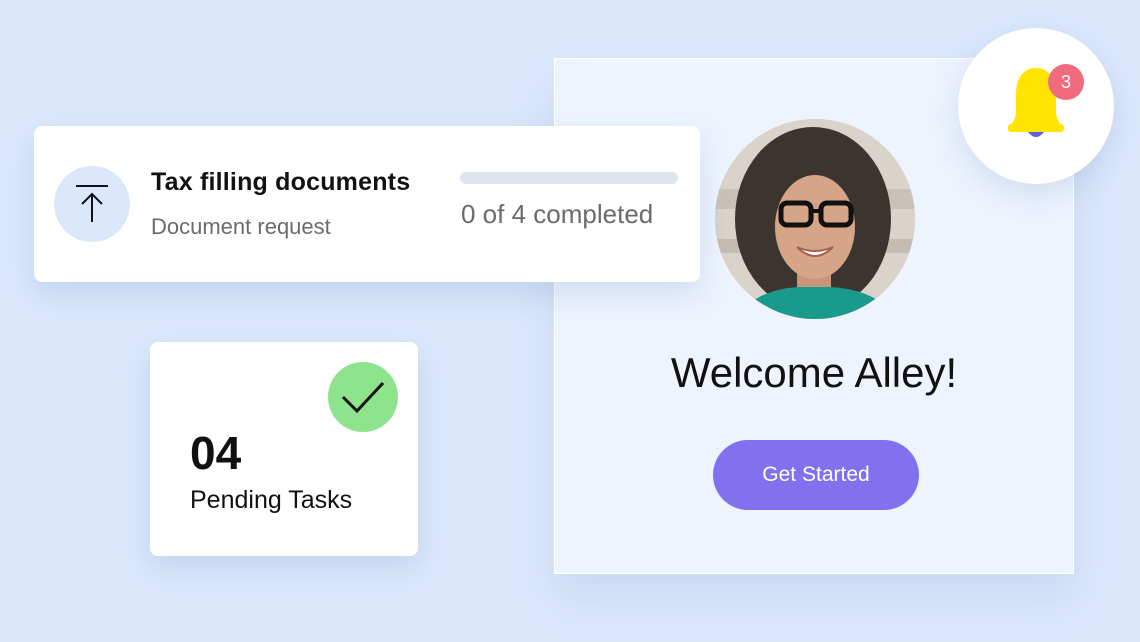  Describe the element at coordinates (814, 372) in the screenshot. I see `welcome-title: Welcome Alley!` at that location.